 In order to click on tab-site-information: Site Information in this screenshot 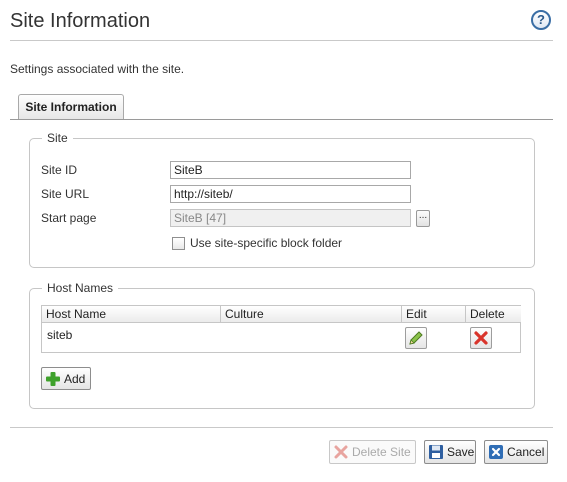, I will do `click(71, 107)`.